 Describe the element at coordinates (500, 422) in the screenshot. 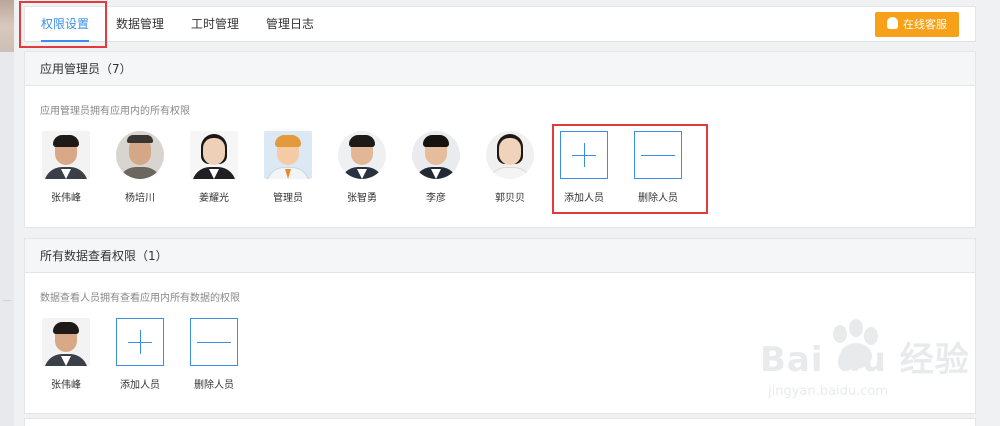

I see `next-panel-edge` at that location.